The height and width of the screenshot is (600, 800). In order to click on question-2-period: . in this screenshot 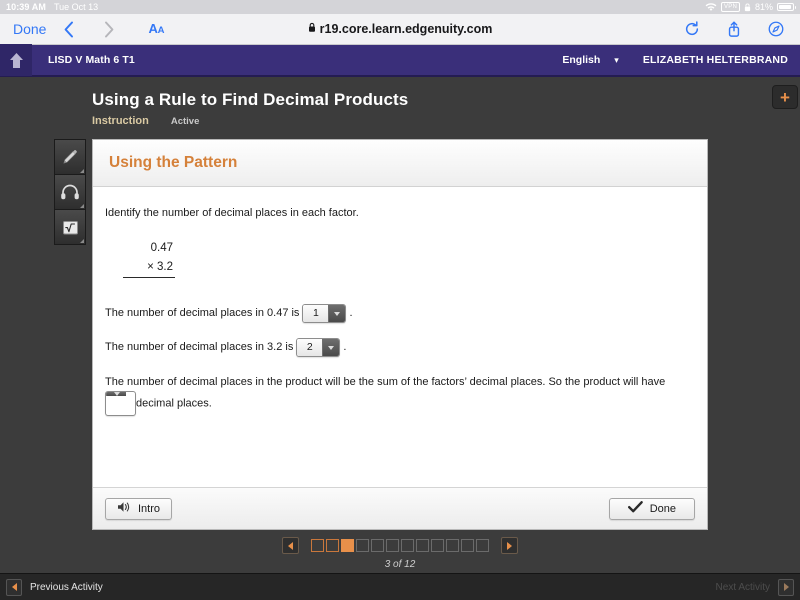, I will do `click(345, 347)`.